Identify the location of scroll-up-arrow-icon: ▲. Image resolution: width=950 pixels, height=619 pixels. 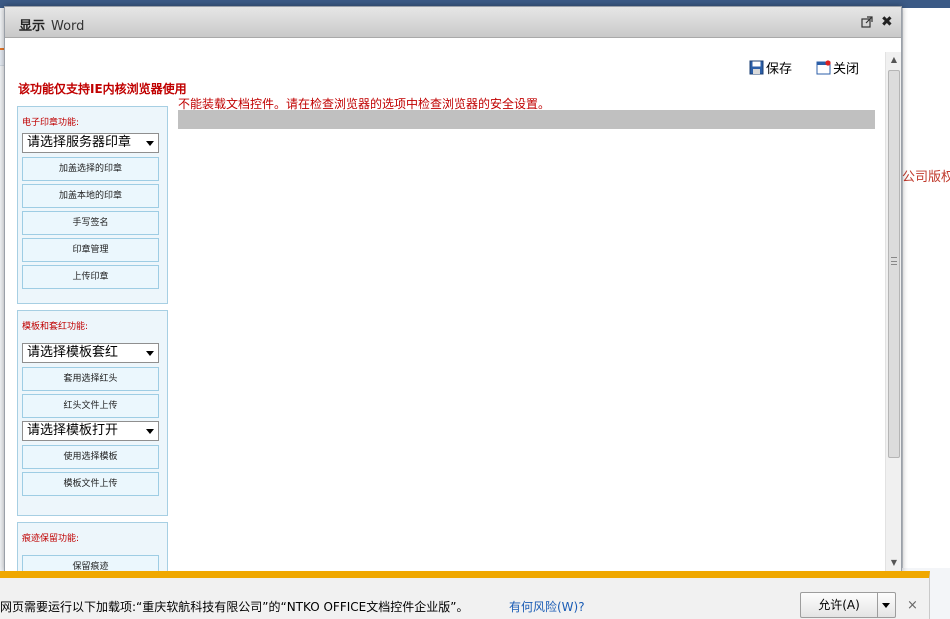
(893, 60).